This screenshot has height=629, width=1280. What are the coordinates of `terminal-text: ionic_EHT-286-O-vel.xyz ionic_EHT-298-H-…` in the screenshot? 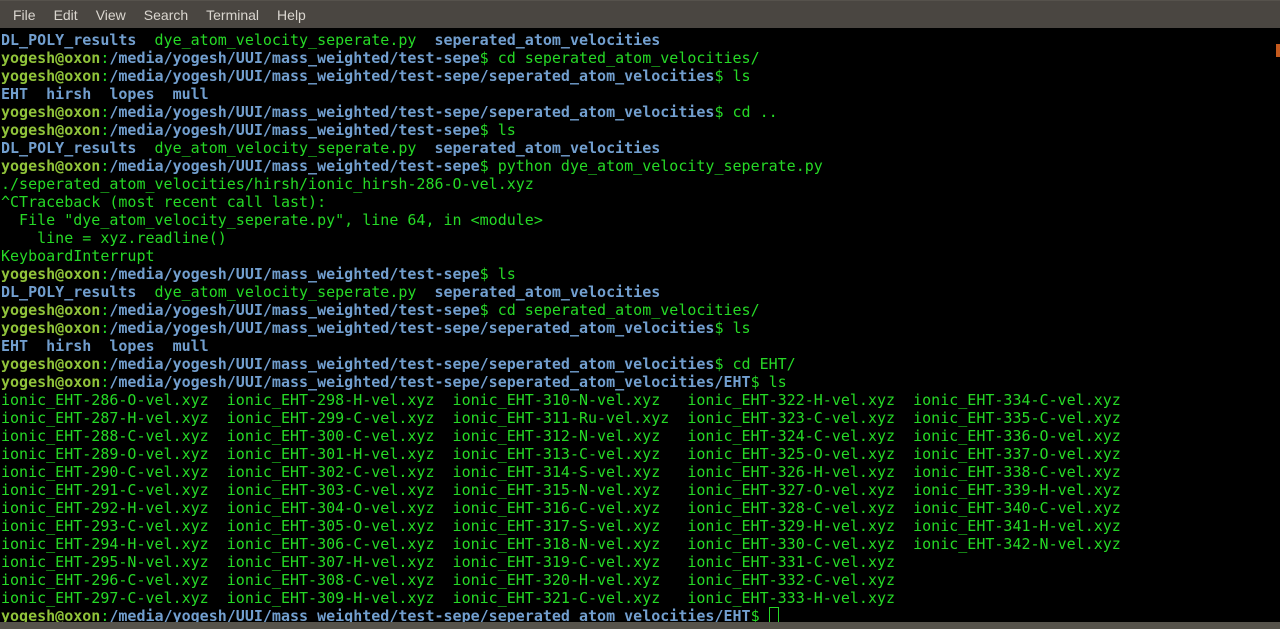 It's located at (561, 400).